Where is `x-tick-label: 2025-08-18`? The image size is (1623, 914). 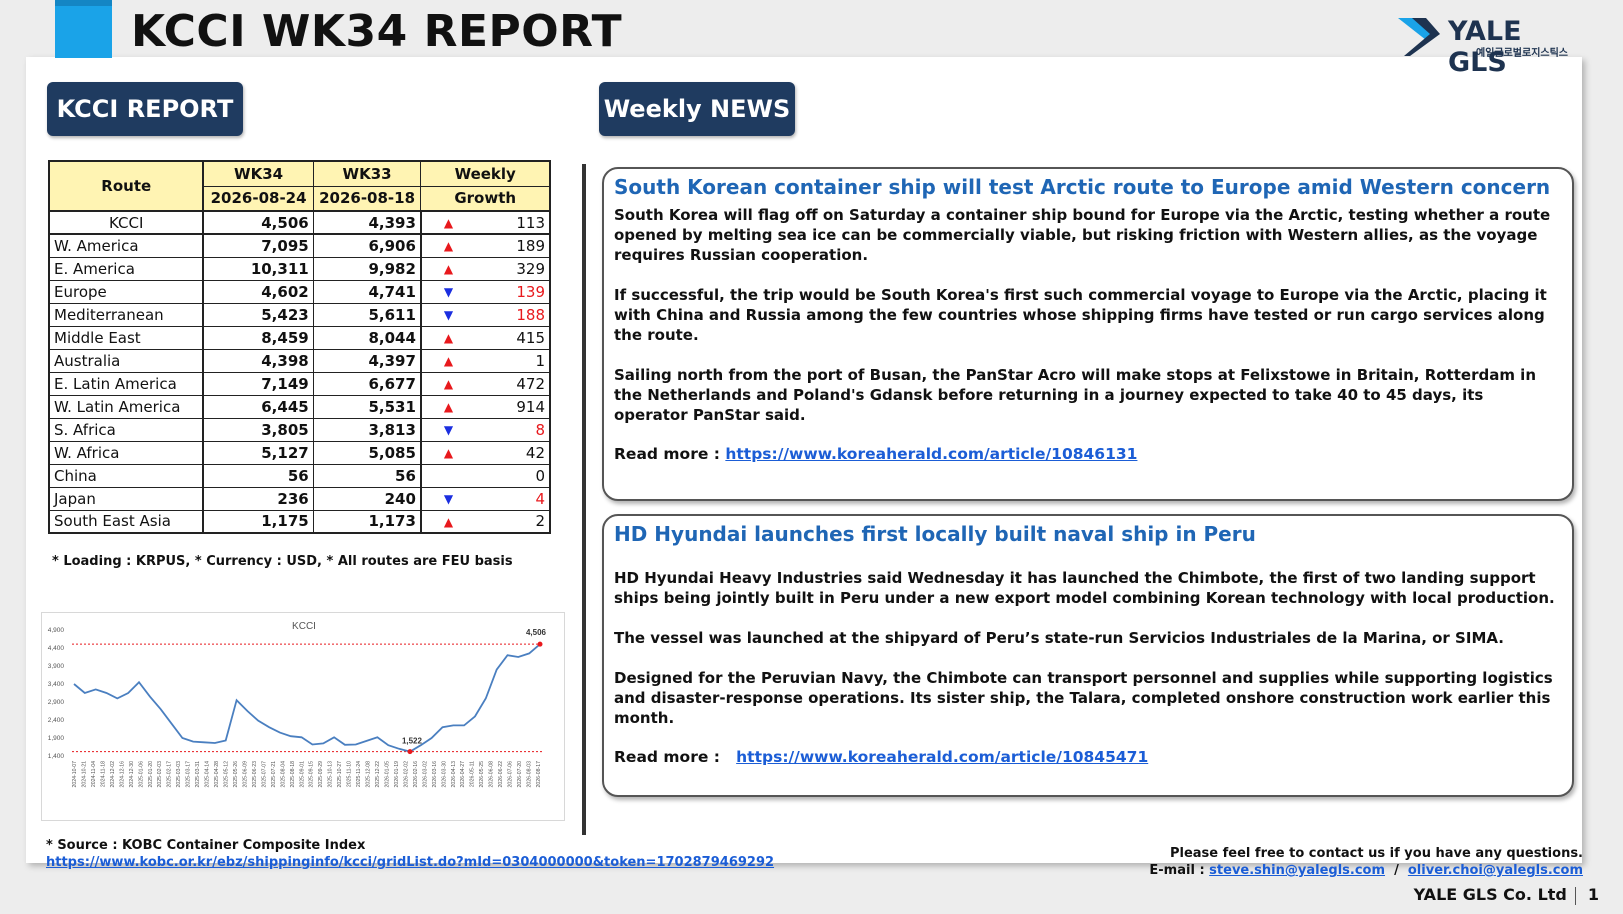
x-tick-label: 2025-08-18 is located at coordinates (293, 774).